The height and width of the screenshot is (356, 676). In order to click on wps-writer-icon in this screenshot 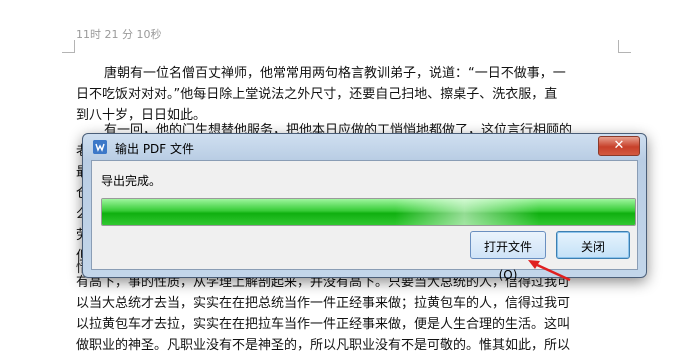, I will do `click(100, 147)`.